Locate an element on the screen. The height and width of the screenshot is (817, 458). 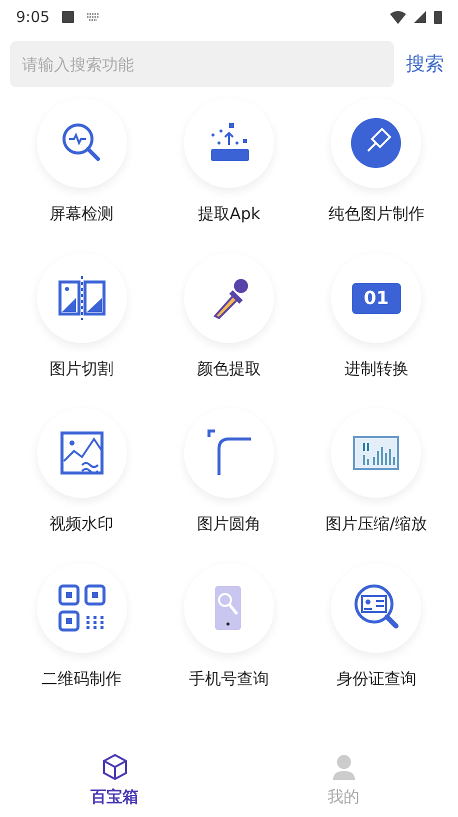
tool-button: 01 进制转换 is located at coordinates (376, 317).